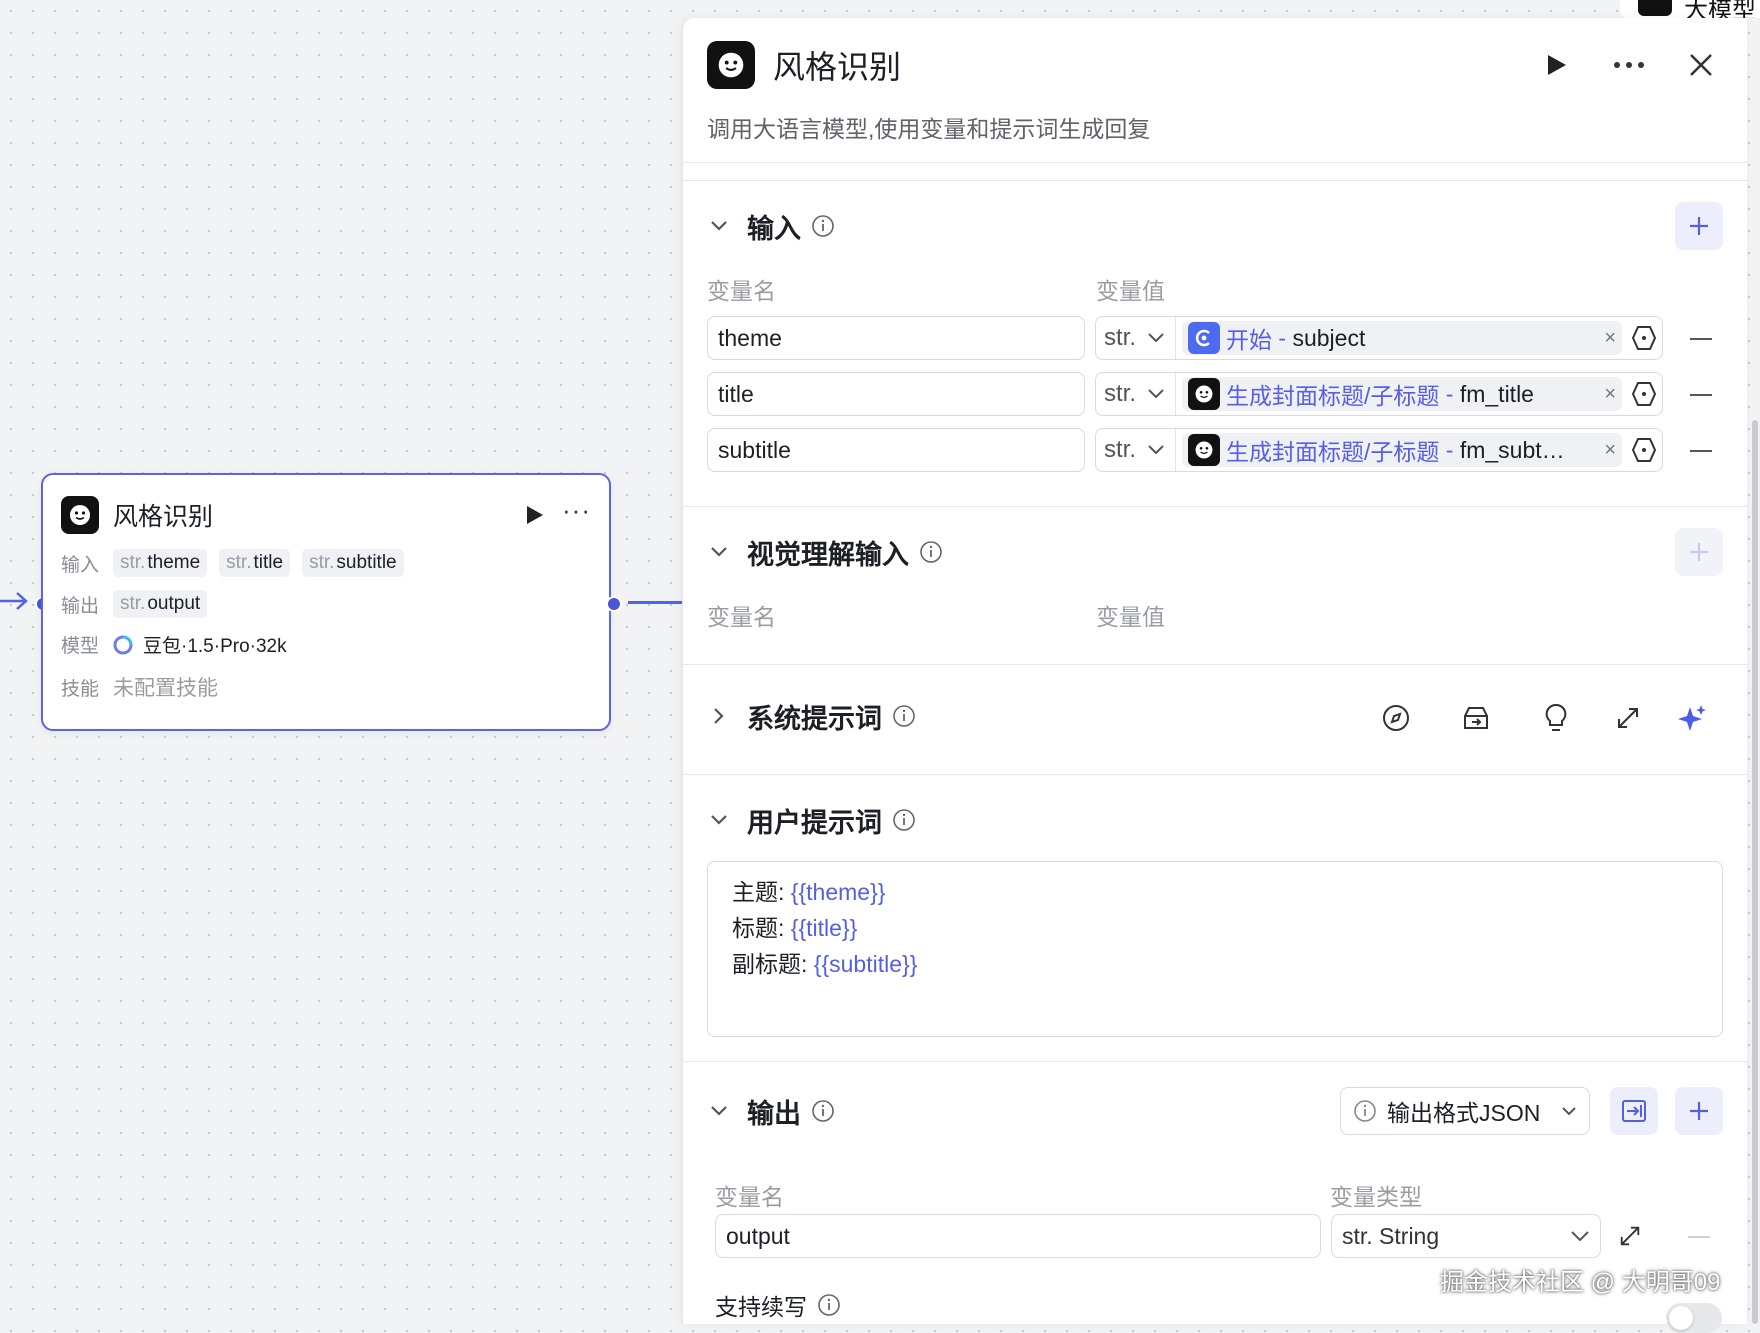 The image size is (1760, 1333). Describe the element at coordinates (1701, 65) in the screenshot. I see `close-icon` at that location.